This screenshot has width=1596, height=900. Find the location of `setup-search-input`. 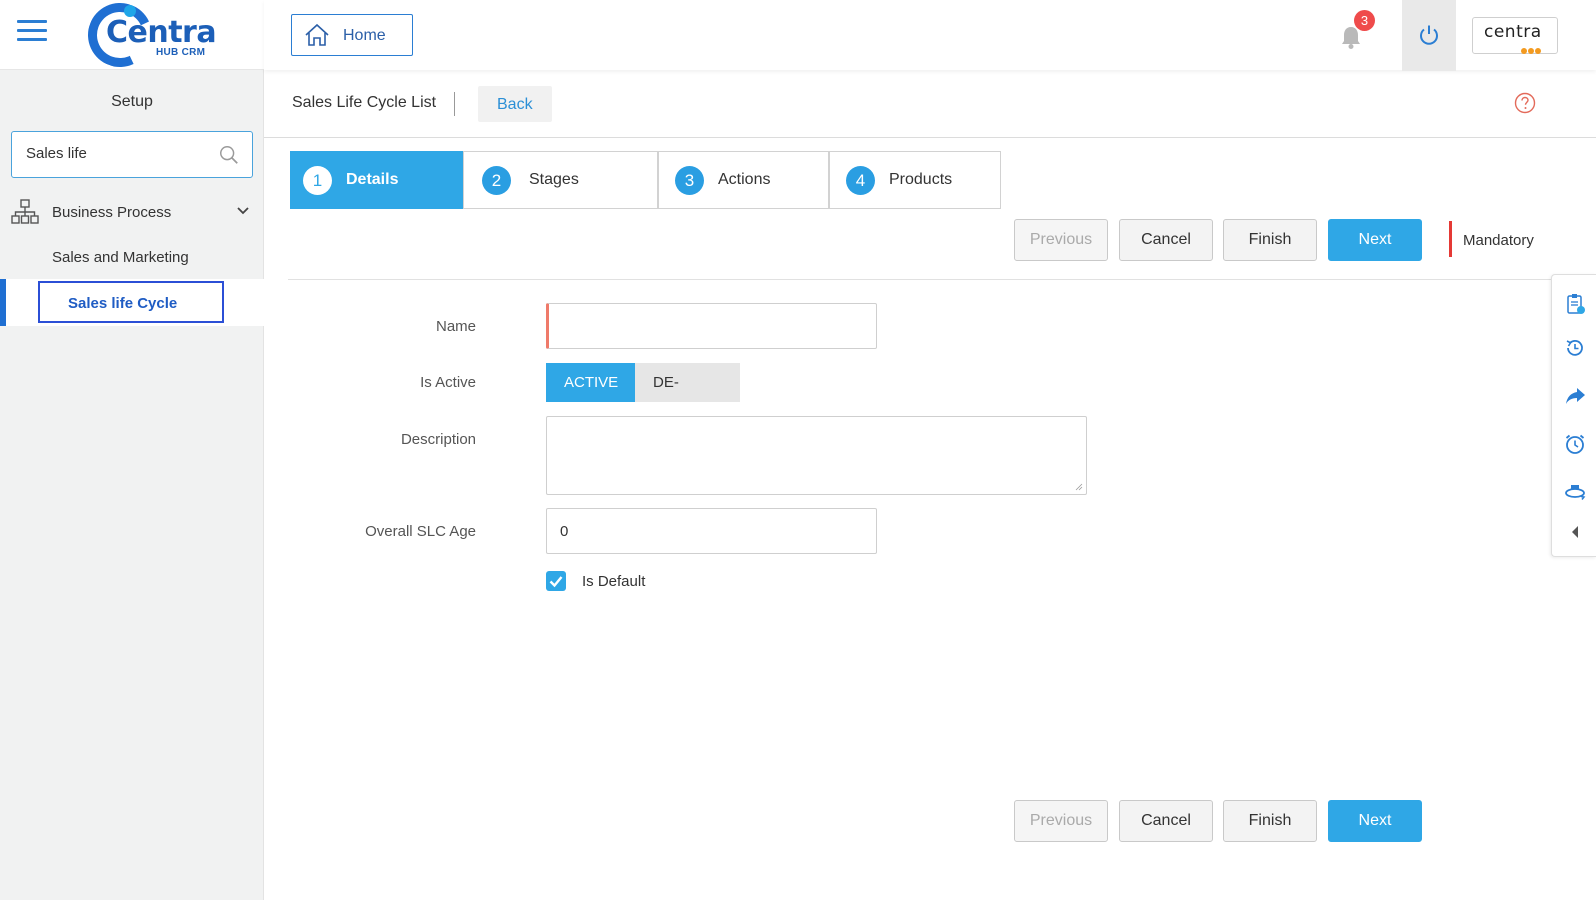

setup-search-input is located at coordinates (116, 153).